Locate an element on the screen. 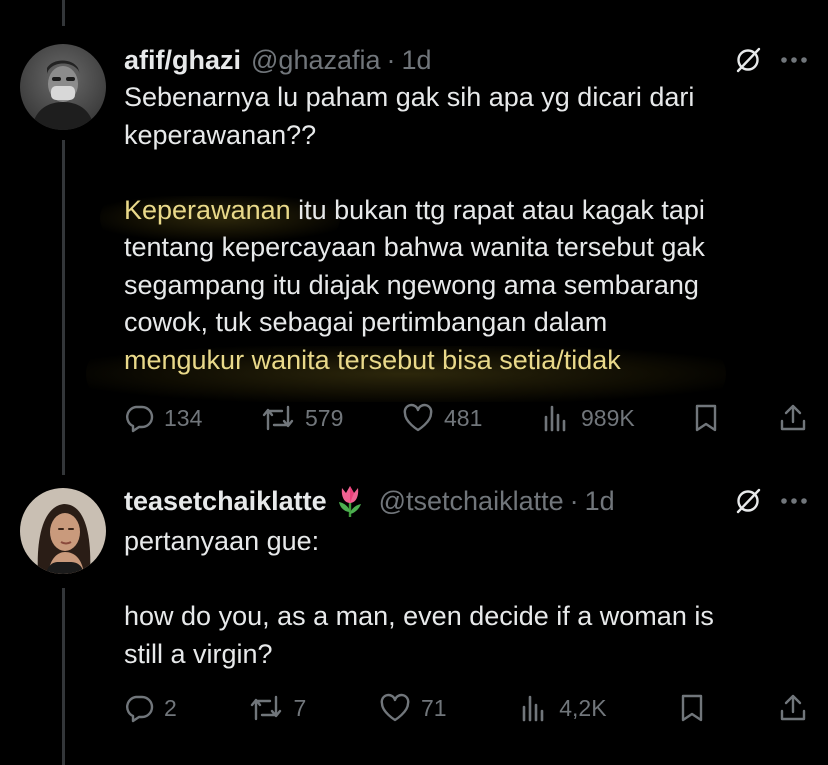 Image resolution: width=828 pixels, height=765 pixels. user-handle: @tsetchaiklatte is located at coordinates (471, 501).